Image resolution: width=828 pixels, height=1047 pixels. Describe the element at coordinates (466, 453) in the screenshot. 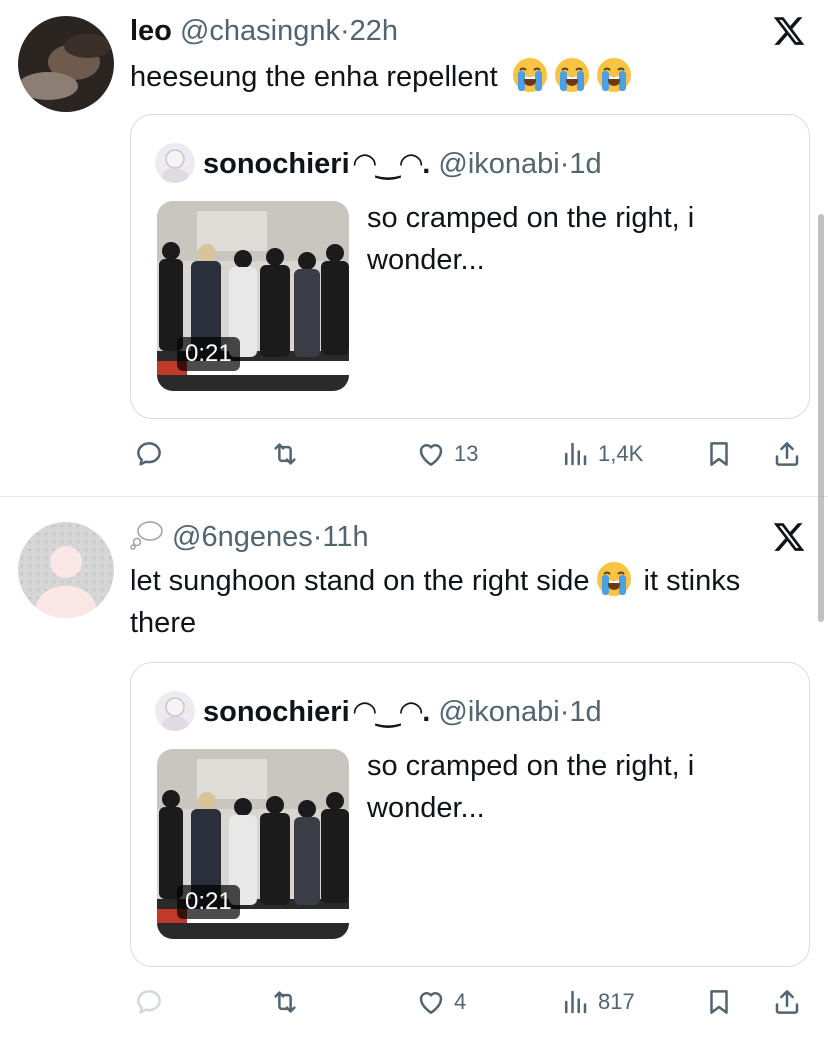

I see `like-count: 13` at that location.